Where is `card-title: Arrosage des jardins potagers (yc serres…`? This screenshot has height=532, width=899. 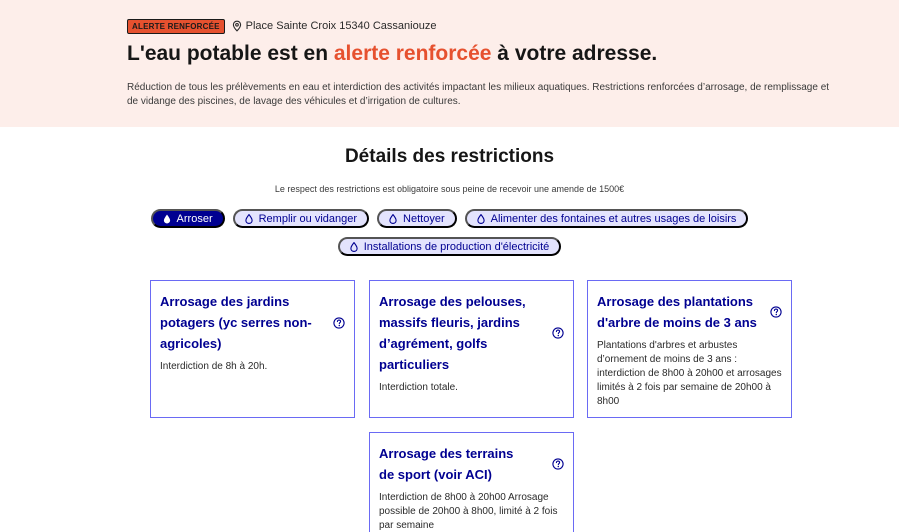
card-title: Arrosage des jardins potagers (yc serres… is located at coordinates (236, 322).